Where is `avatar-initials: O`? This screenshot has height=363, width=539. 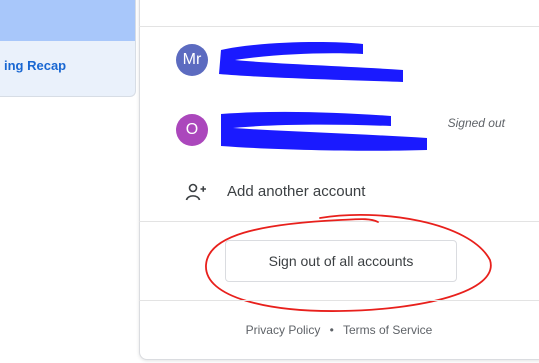 avatar-initials: O is located at coordinates (192, 129).